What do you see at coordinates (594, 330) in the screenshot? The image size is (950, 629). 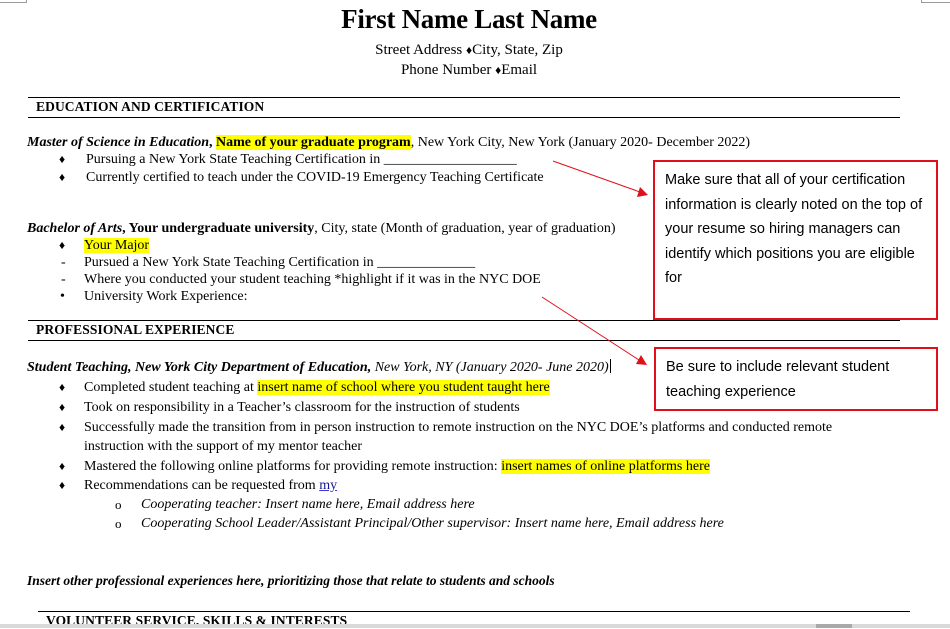 I see `arrow-to-student-teaching-note` at bounding box center [594, 330].